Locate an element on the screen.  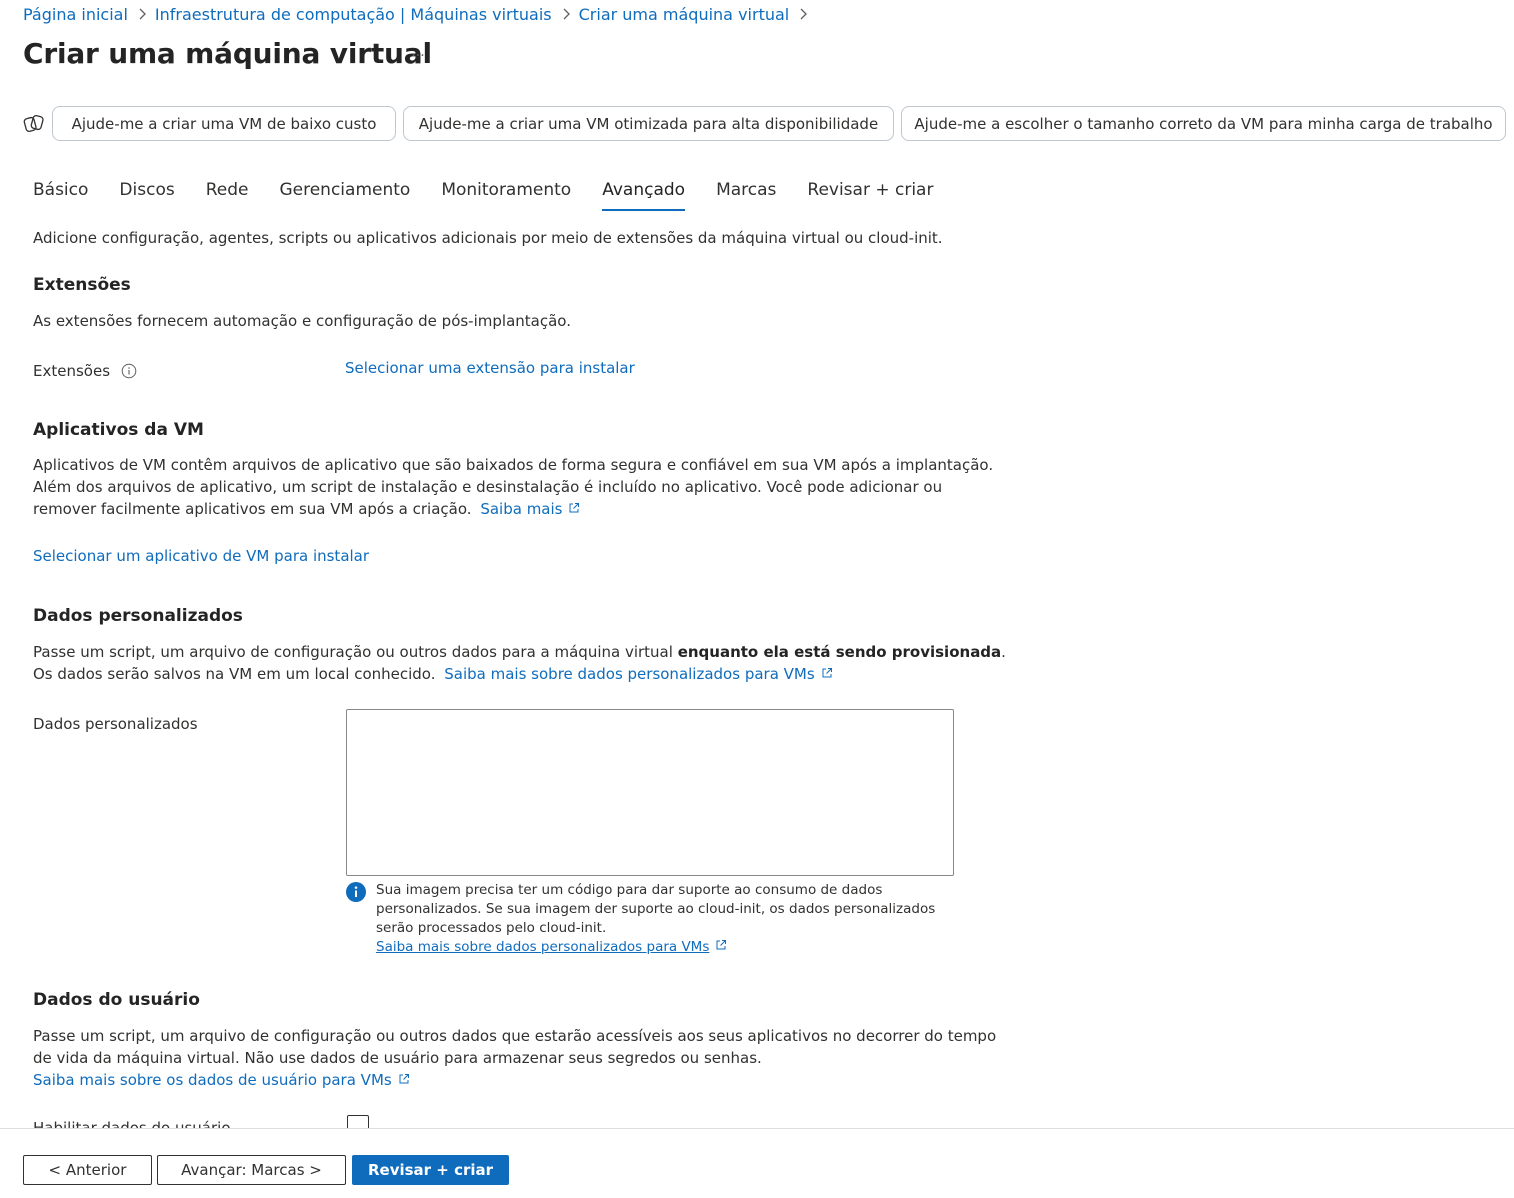
select-extension-link: Selecionar uma extensão para instalar is located at coordinates (490, 368).